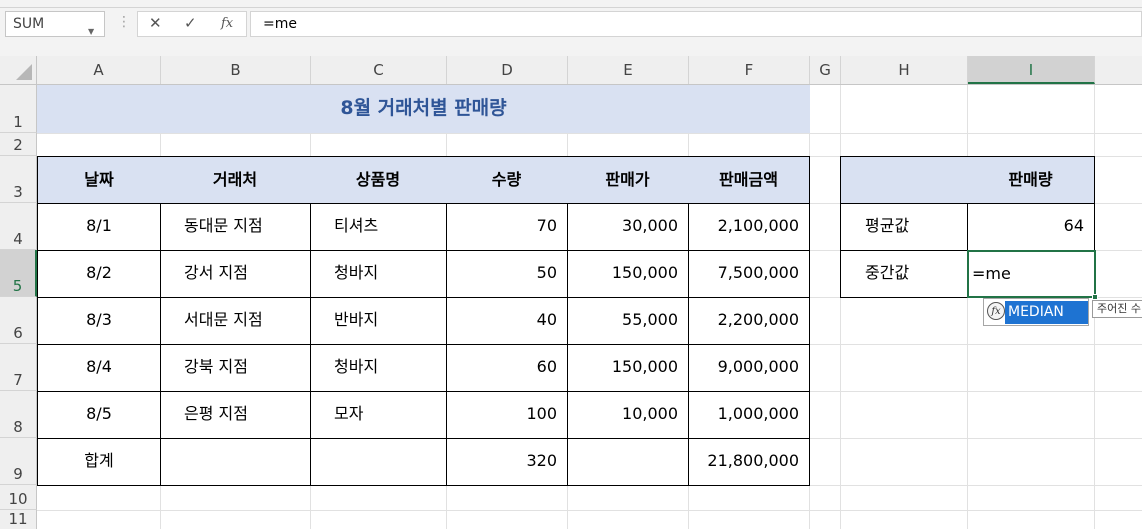  I want to click on column-header-row: A B C D E F G H I J, so click(571, 70).